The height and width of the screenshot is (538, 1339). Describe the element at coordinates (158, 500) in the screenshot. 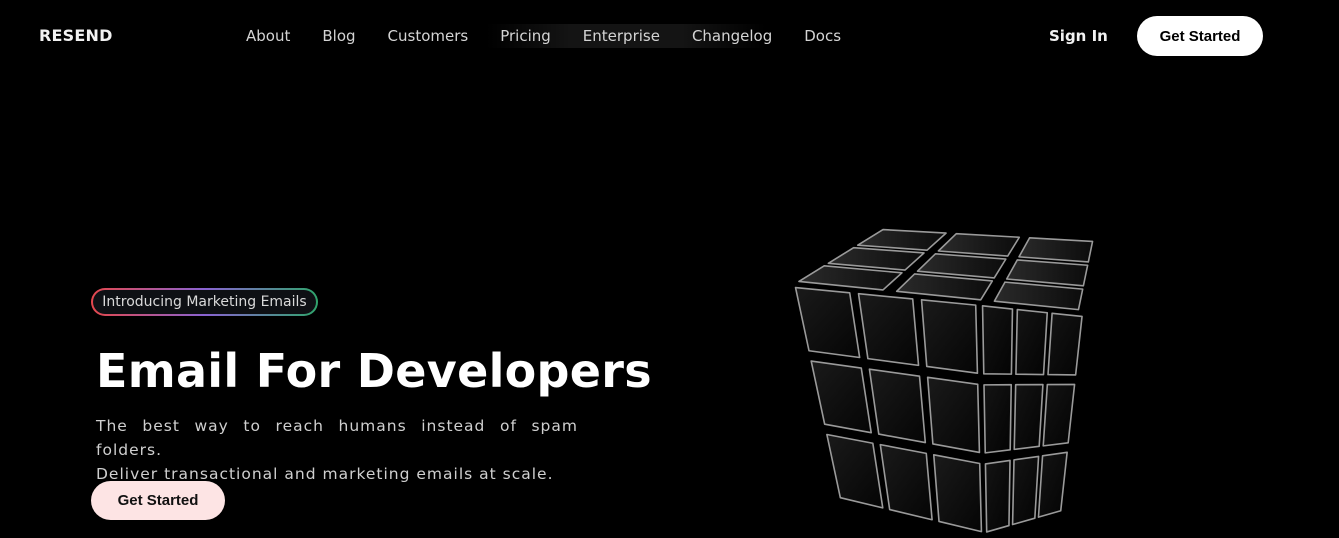

I see `get-started-hero-button: Get Started` at that location.